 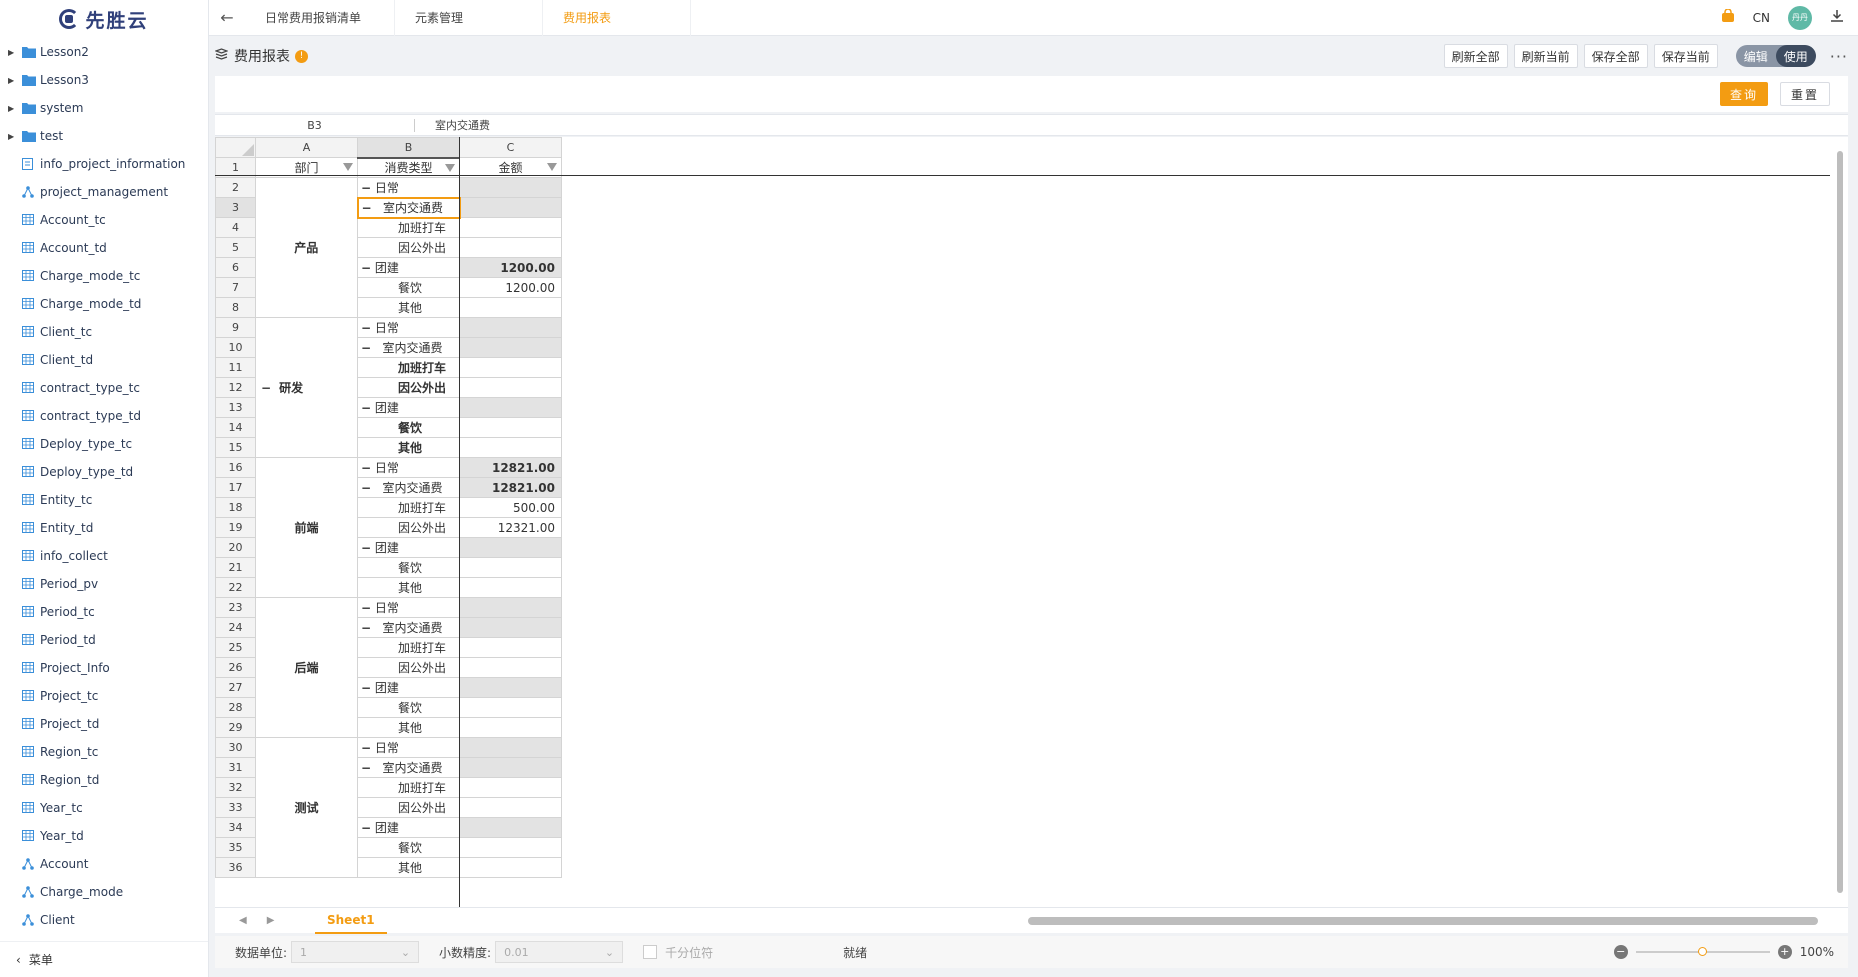 I want to click on sidebar-item-project-tc: Project_tc, so click(x=104, y=696).